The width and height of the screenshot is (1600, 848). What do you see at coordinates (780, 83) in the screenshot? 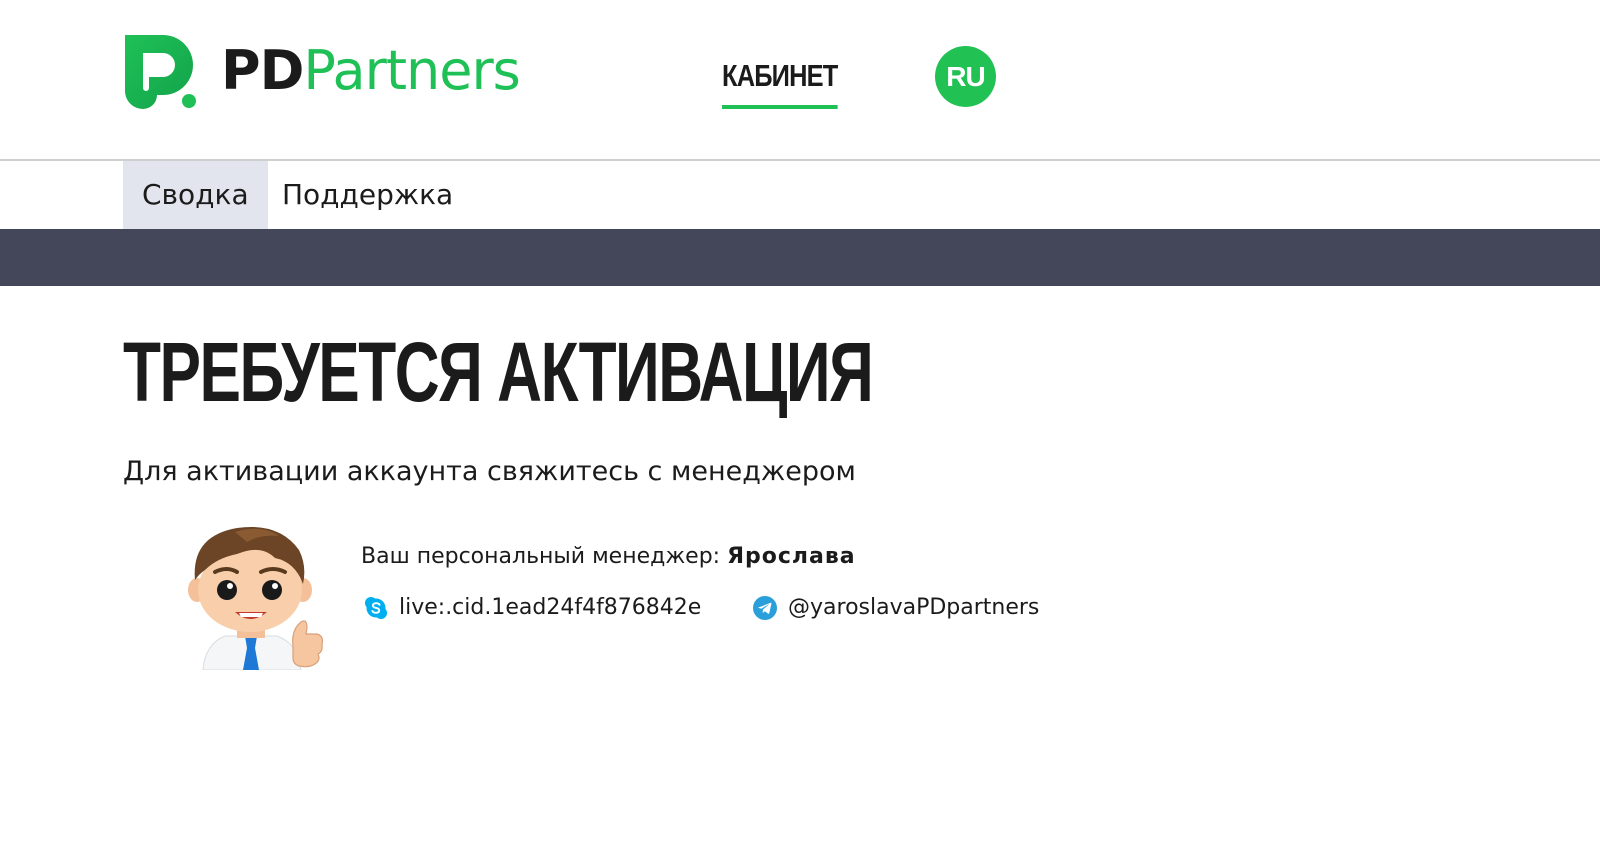
I see `nav-cabinet-link: КАБИНЕТ` at bounding box center [780, 83].